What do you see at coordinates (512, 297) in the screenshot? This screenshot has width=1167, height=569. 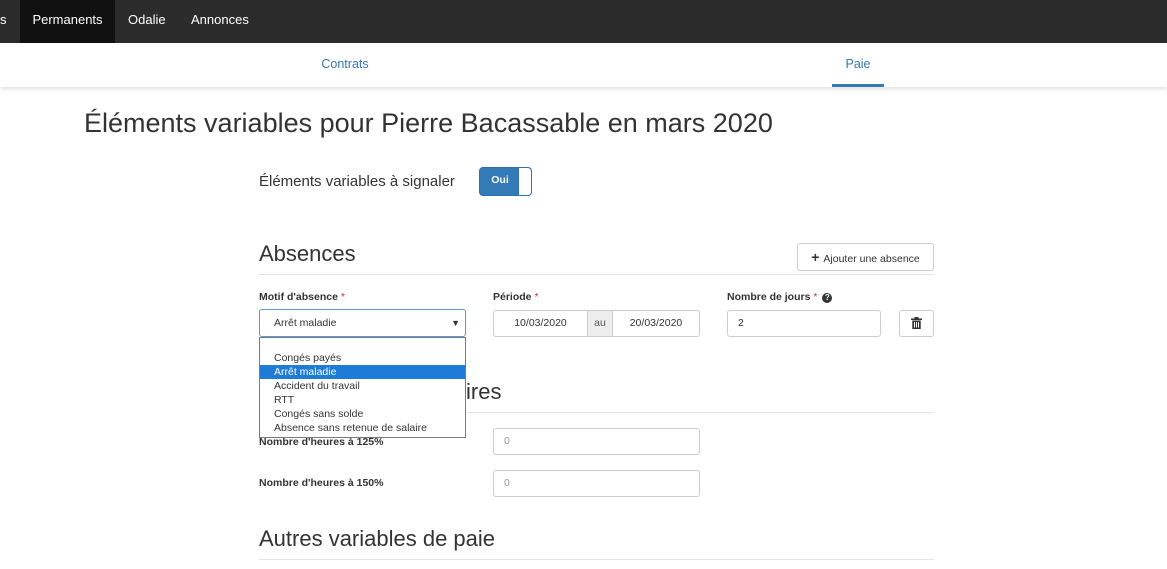 I see `periode-label-text: Période` at bounding box center [512, 297].